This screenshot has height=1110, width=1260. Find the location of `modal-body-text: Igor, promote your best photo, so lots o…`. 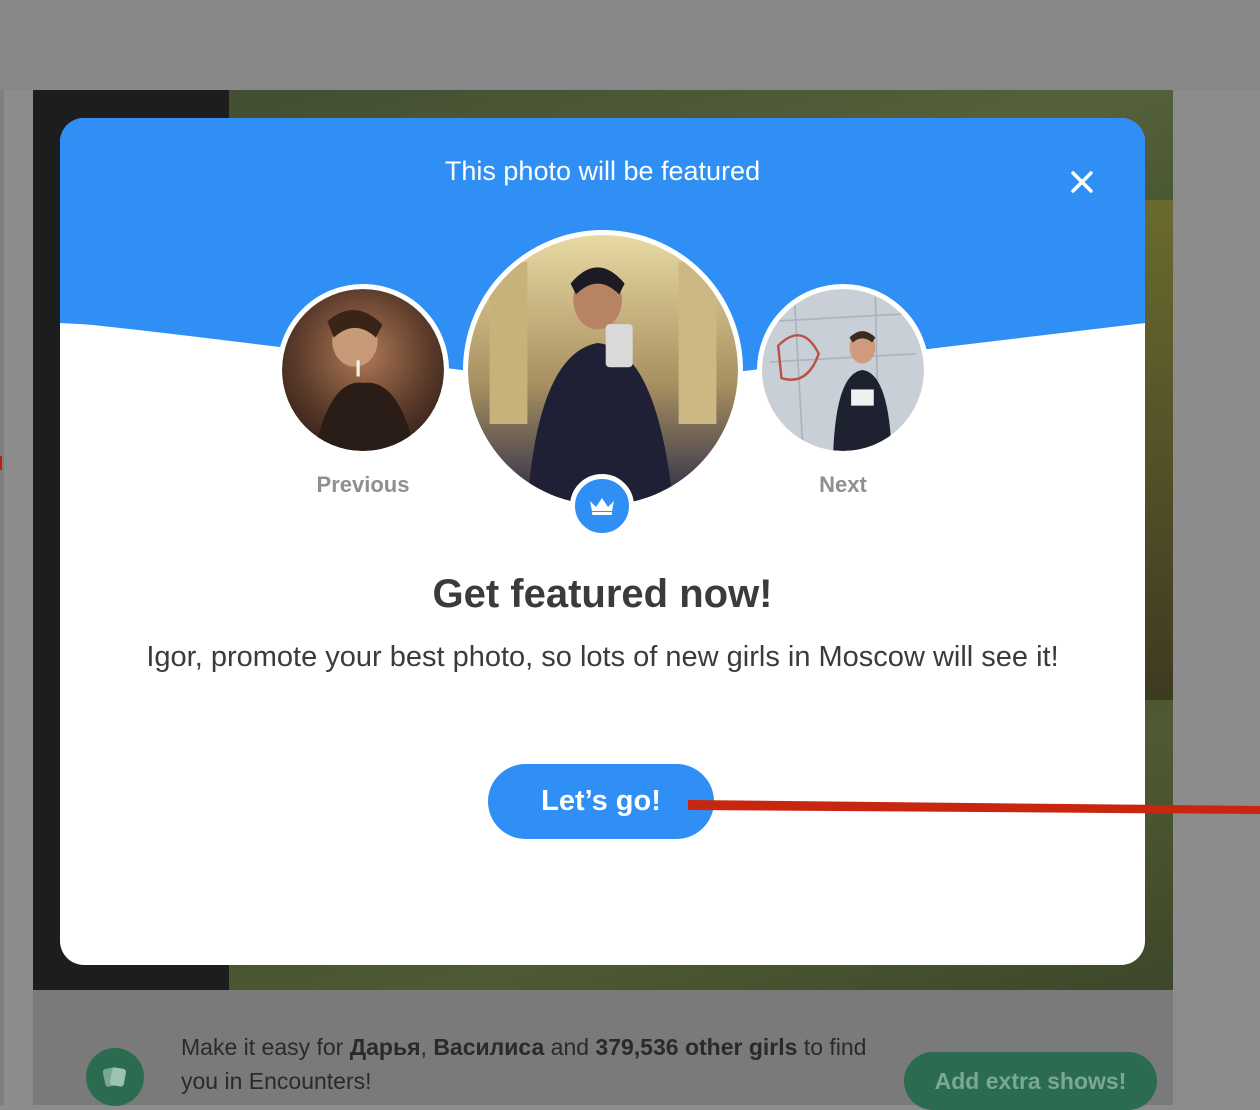

modal-body-text: Igor, promote your best photo, so lots o… is located at coordinates (602, 657).